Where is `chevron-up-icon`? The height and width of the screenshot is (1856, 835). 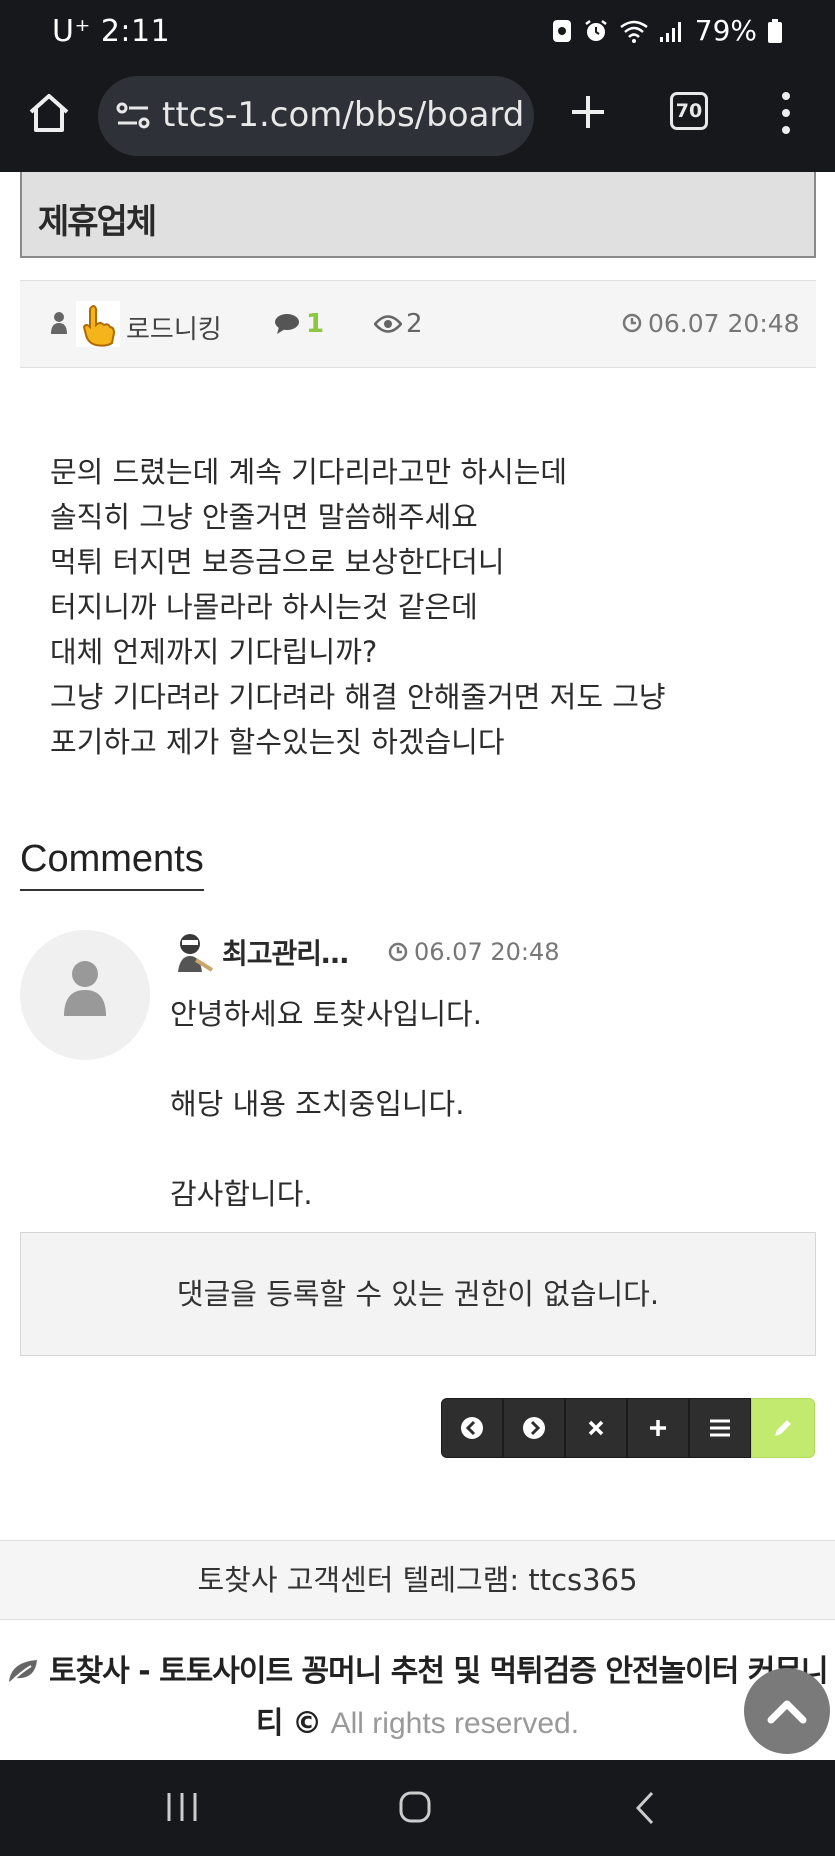
chevron-up-icon is located at coordinates (787, 1712).